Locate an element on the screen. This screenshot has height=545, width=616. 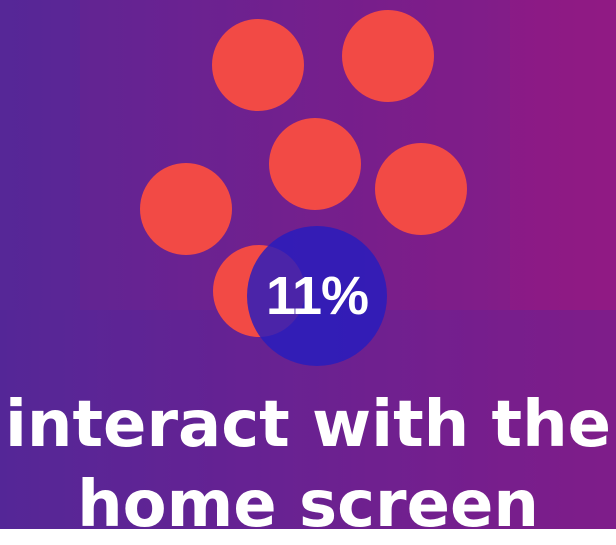
percent-highlight-circle: 11% is located at coordinates (317, 296).